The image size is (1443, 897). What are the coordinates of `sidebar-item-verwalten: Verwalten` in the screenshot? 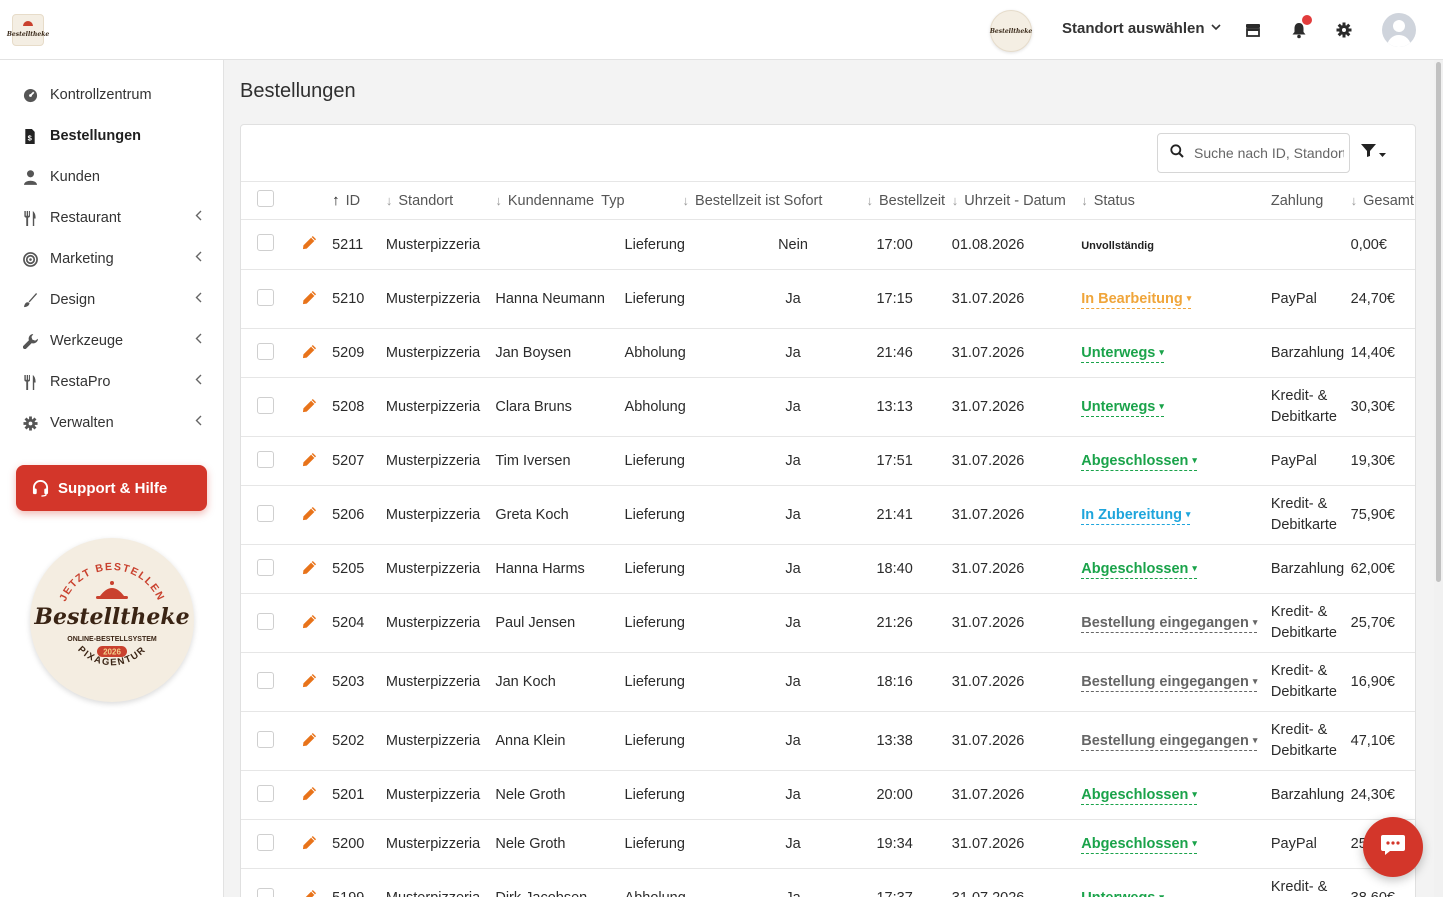 It's located at (112, 423).